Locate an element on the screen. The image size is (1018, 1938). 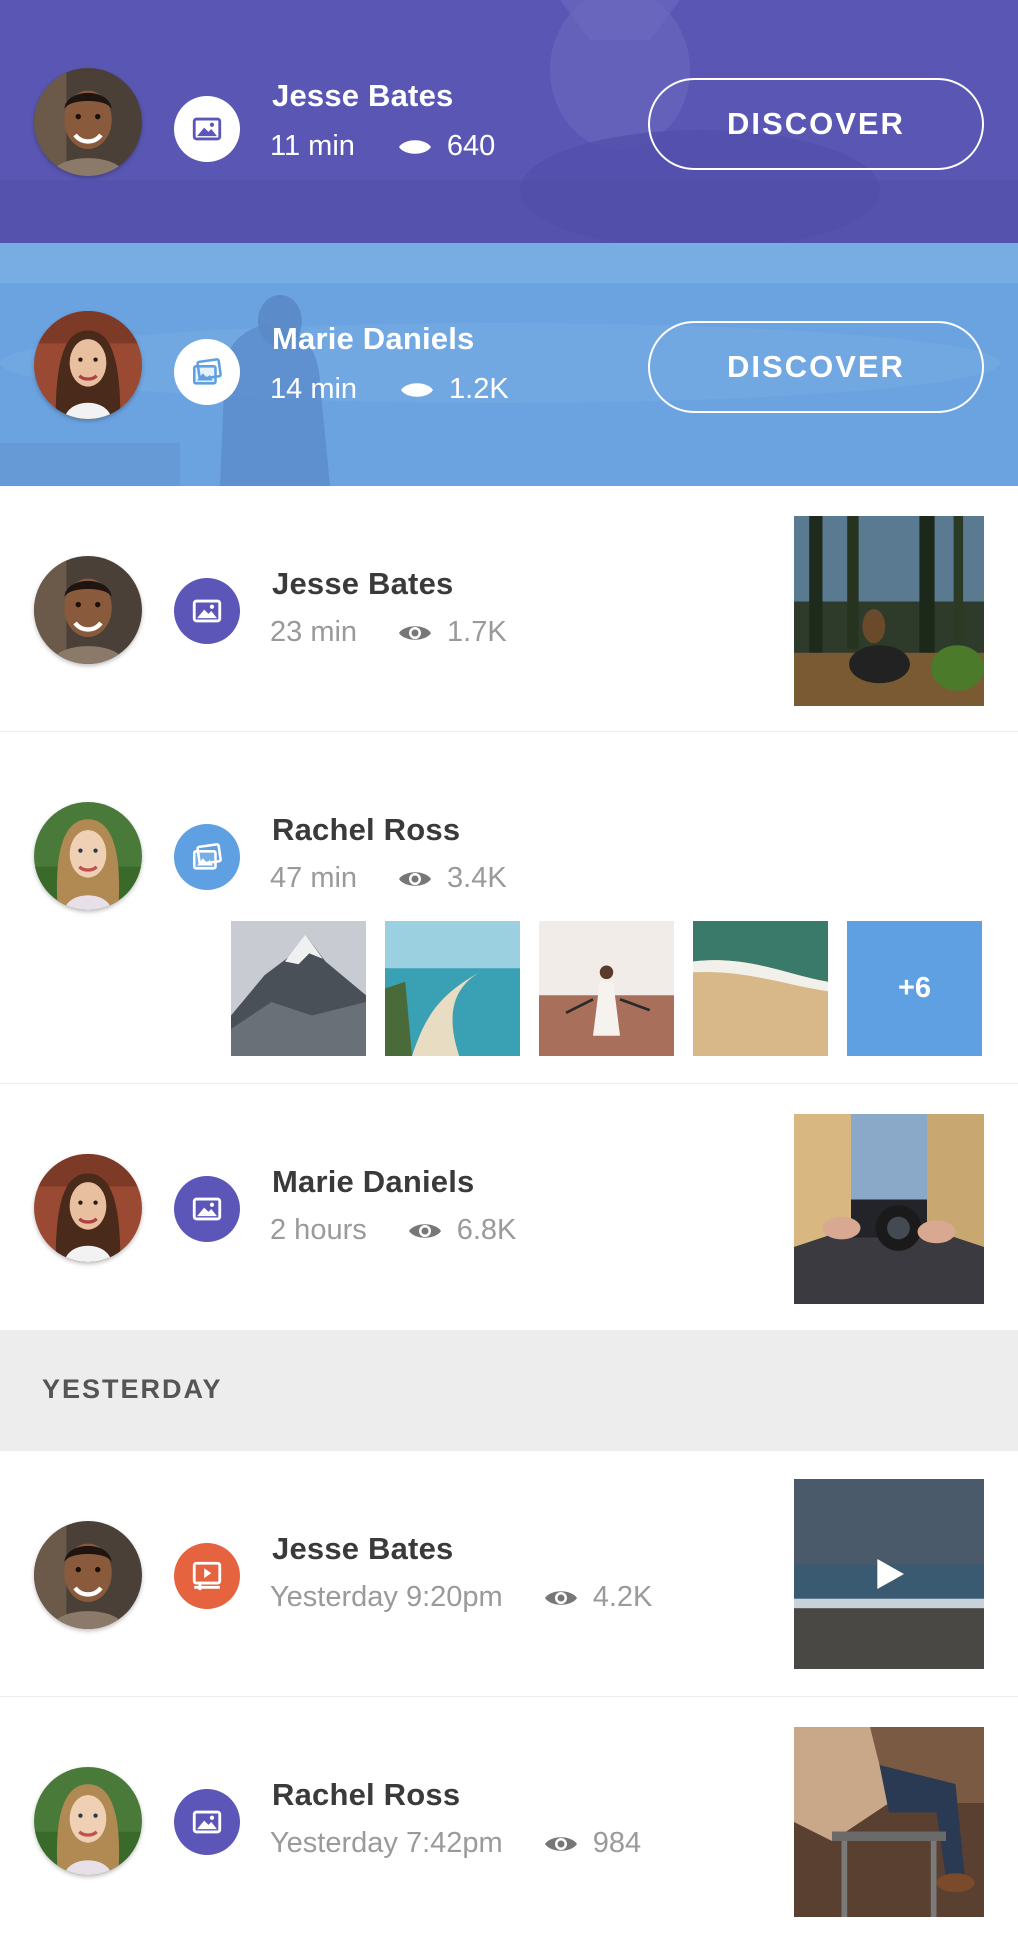
coast-photo-icon is located at coordinates (452, 988).